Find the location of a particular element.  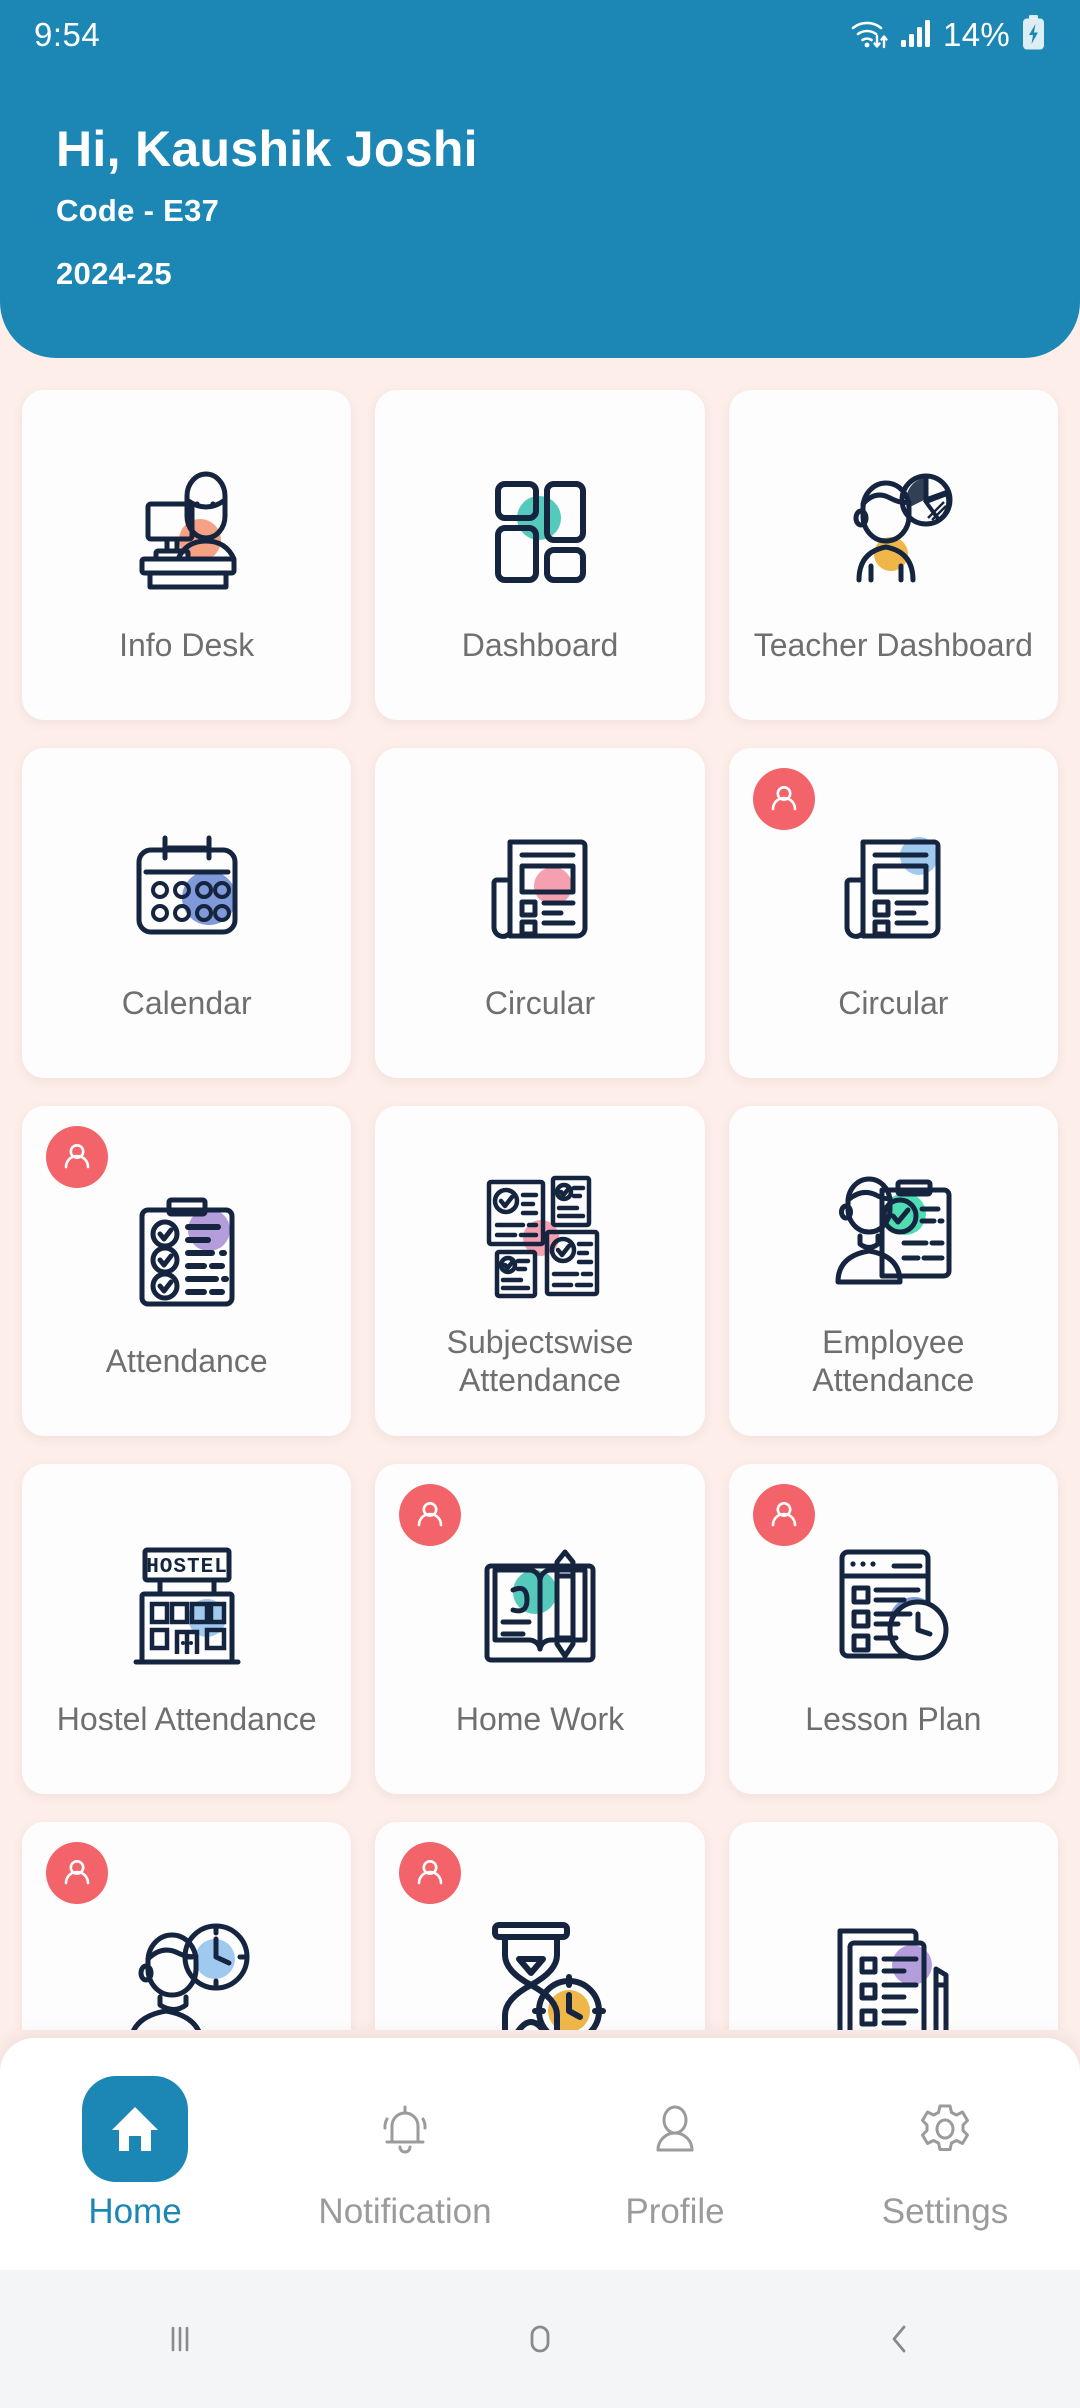

menu-tile-label: Teacher Dashboard is located at coordinates (893, 644).